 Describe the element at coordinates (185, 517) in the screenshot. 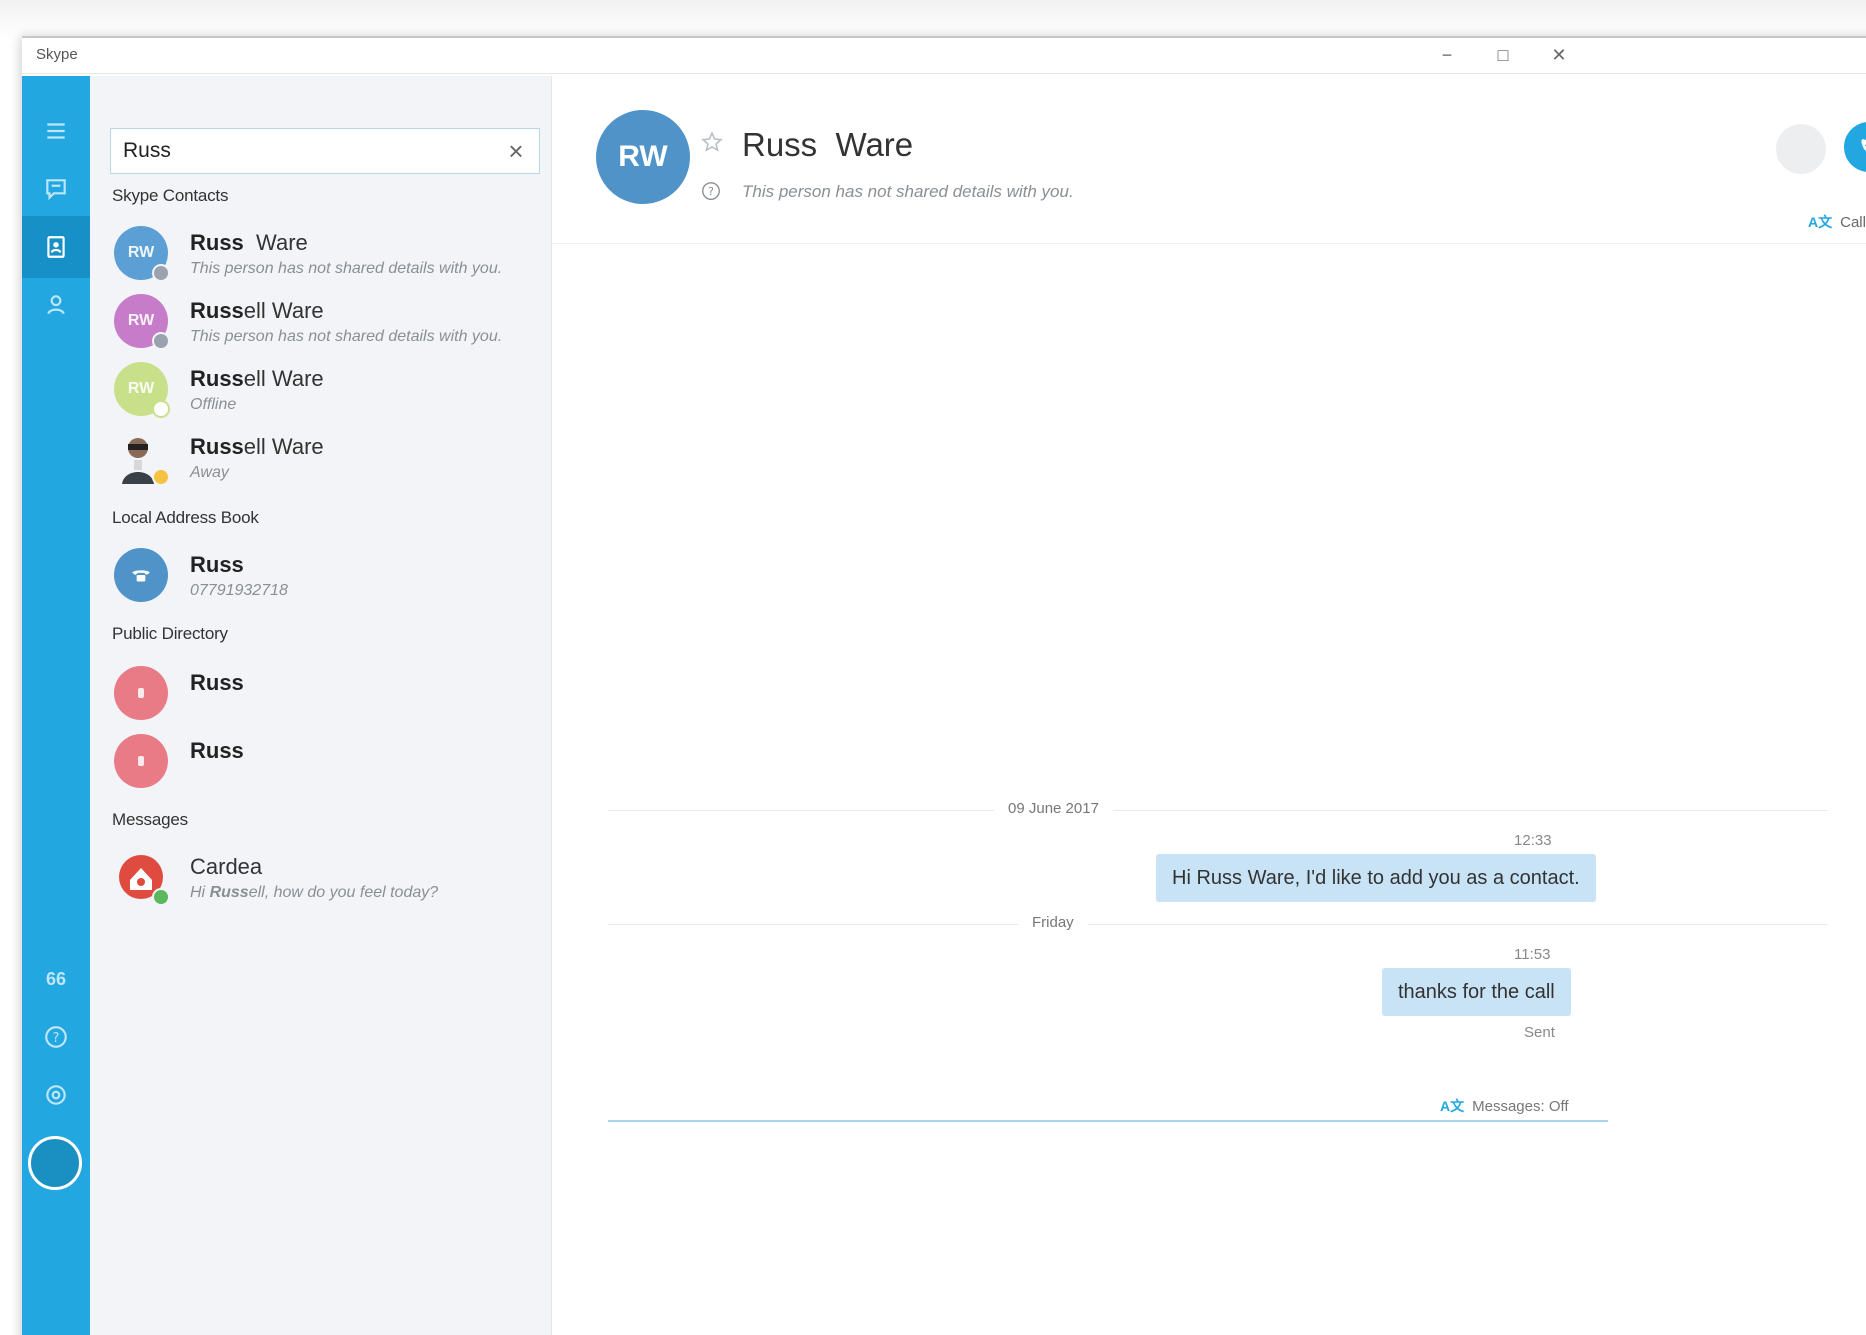

I see `section-local-address-book: Local Address Book` at that location.